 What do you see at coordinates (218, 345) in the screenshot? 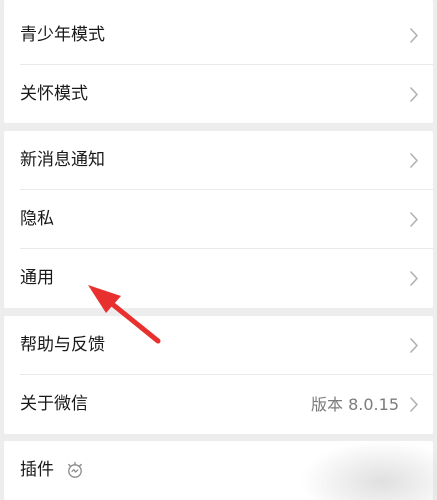
I see `settings-item-help-feedback: 帮助与反馈` at bounding box center [218, 345].